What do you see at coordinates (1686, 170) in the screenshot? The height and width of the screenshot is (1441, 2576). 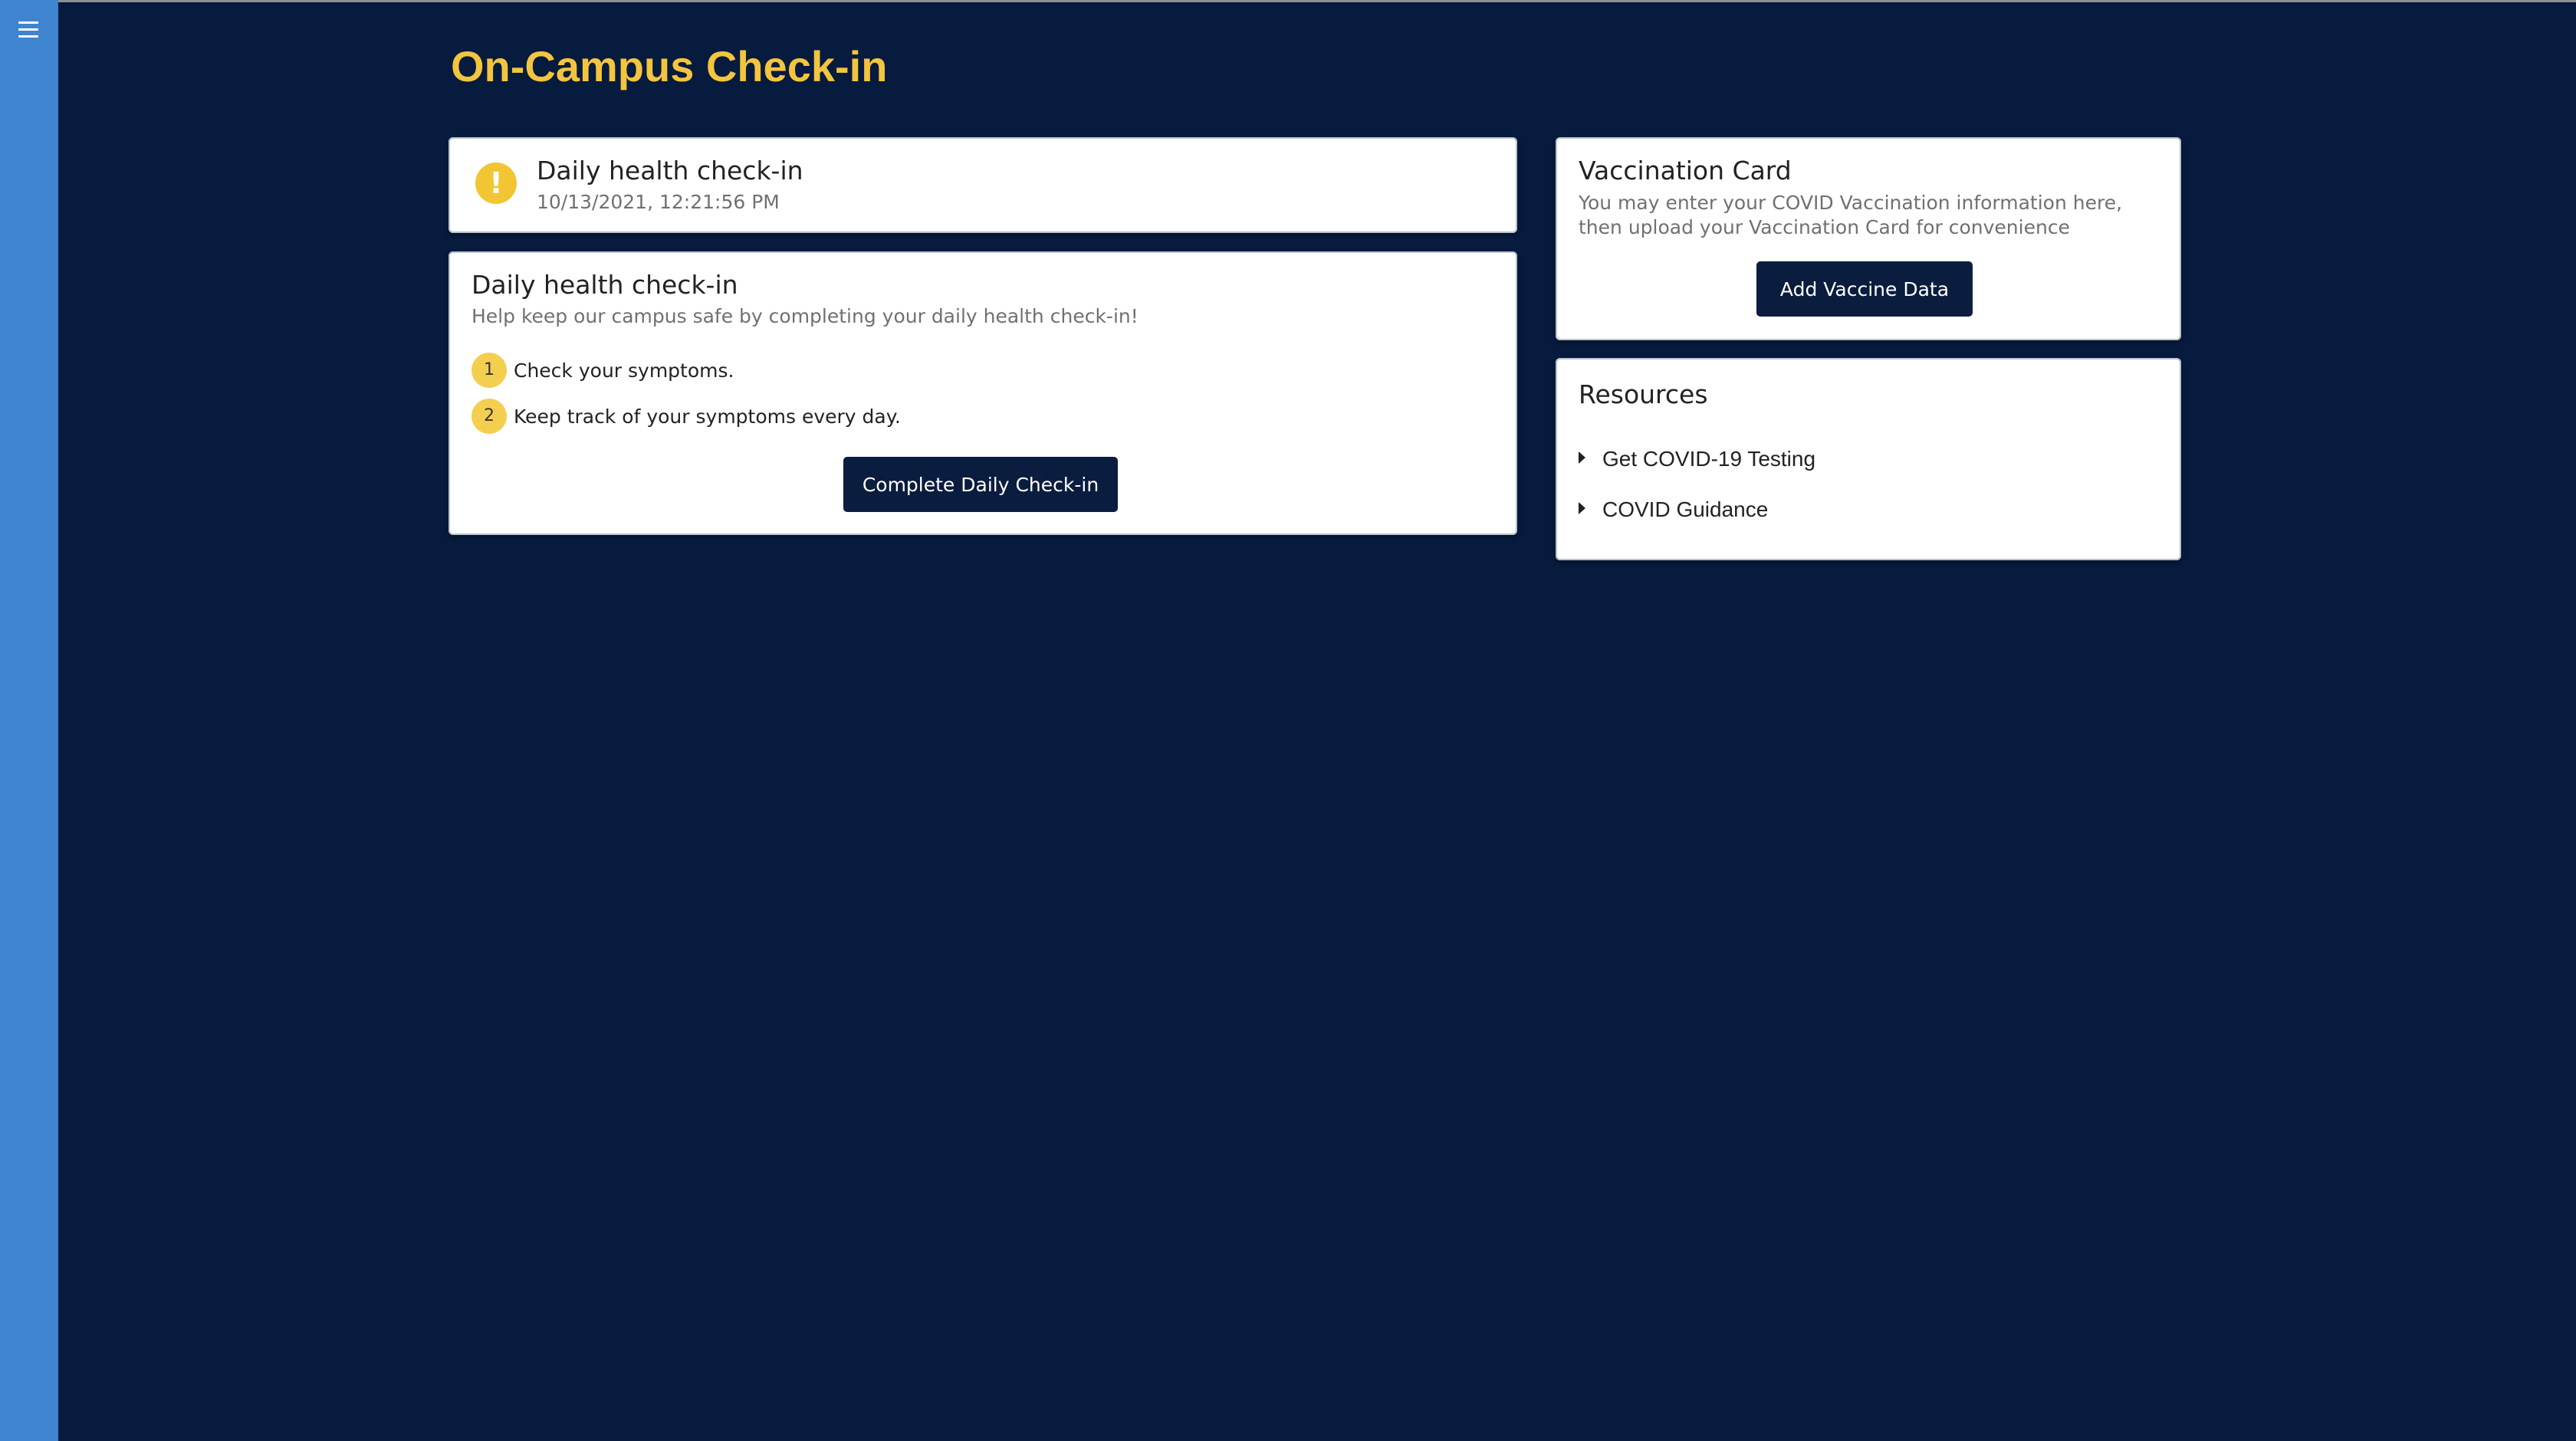 I see `vaccination-card-title: Vaccination Card` at bounding box center [1686, 170].